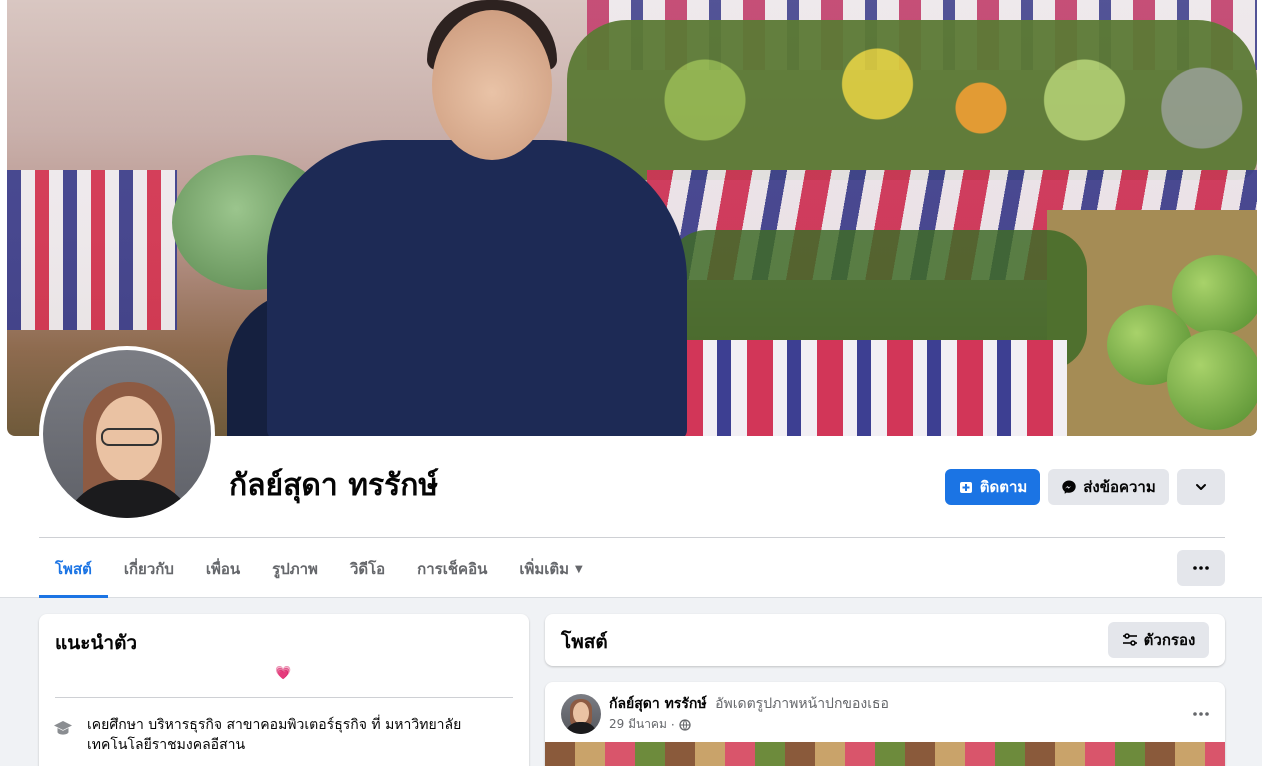 This screenshot has width=1262, height=766. I want to click on tab-label: เกี่ยวกับ, so click(148, 569).